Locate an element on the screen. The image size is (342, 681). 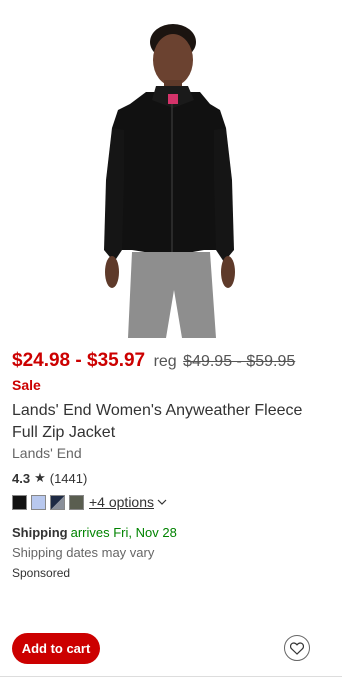
color-swatch-olive is located at coordinates (76, 502).